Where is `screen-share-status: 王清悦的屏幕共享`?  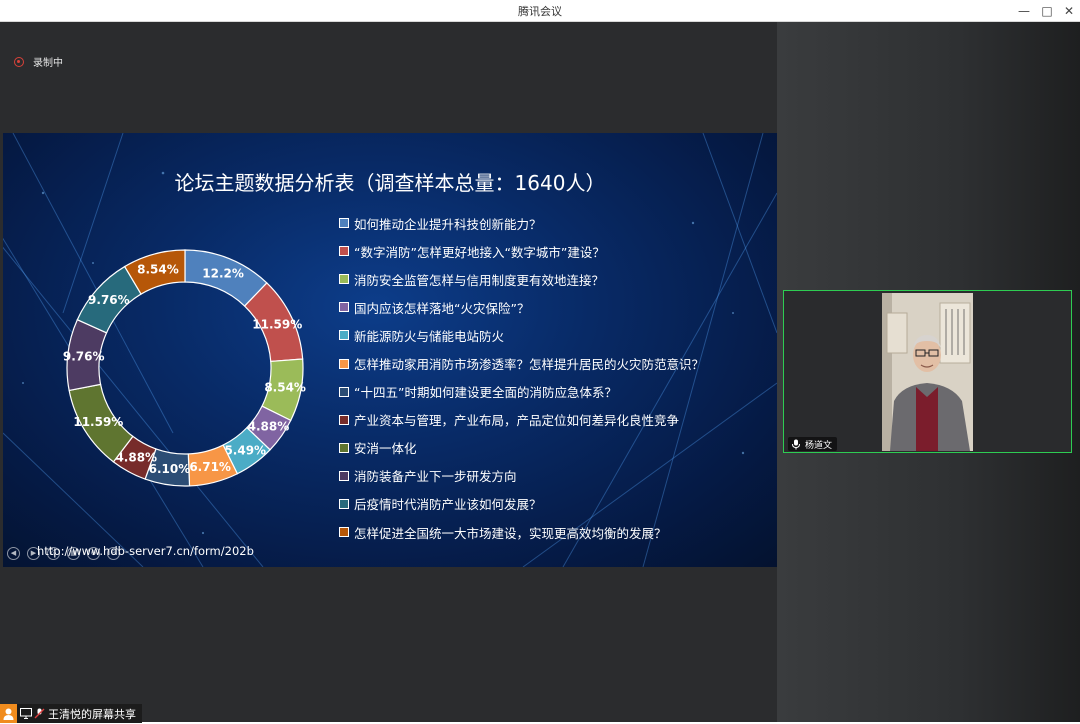 screen-share-status: 王清悦的屏幕共享 is located at coordinates (71, 713).